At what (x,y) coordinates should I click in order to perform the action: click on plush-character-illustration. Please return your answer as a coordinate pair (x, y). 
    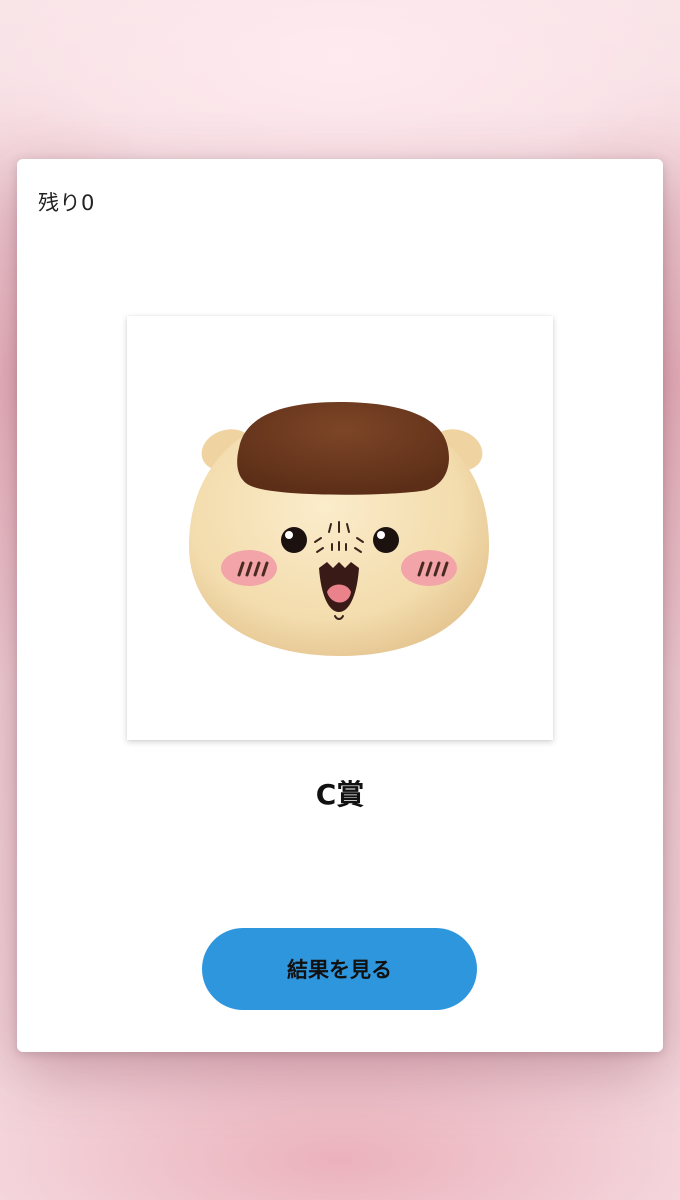
    Looking at the image, I should click on (339, 529).